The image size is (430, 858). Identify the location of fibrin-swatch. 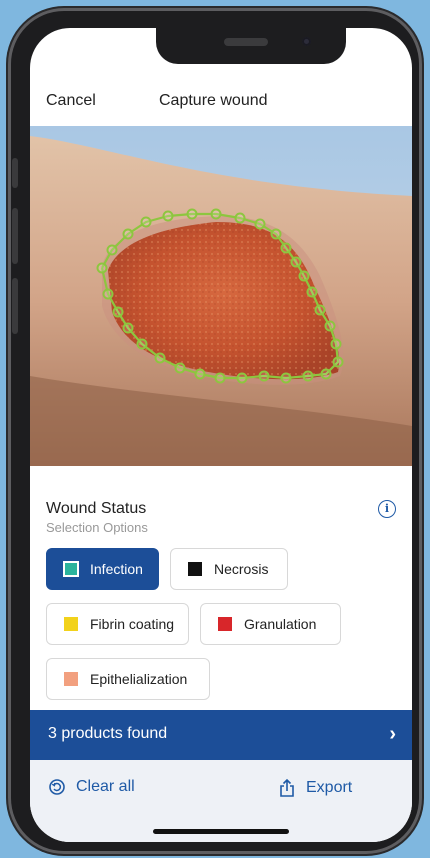
(71, 624).